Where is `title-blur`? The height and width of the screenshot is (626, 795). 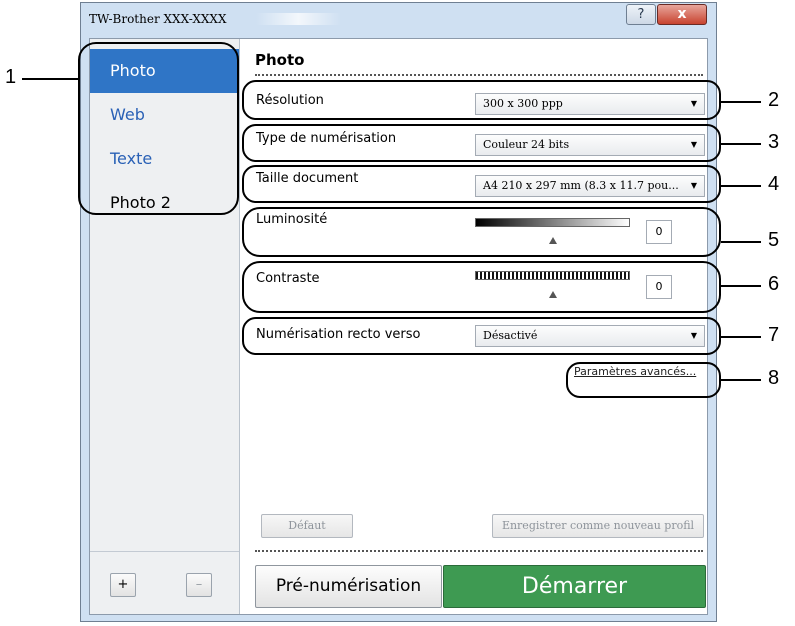 title-blur is located at coordinates (298, 19).